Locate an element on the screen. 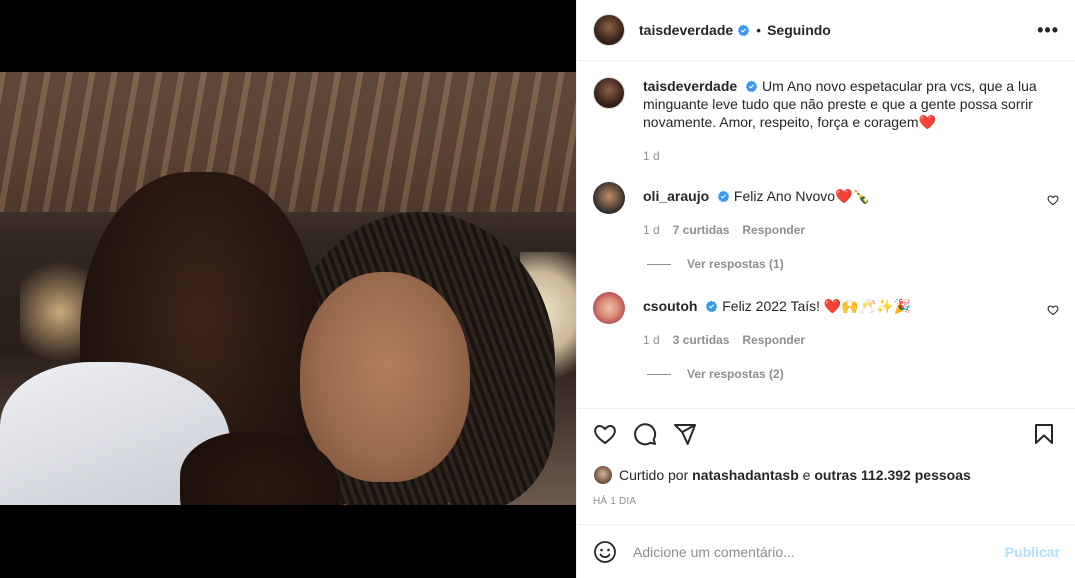  comment-likes: 7 curtidas is located at coordinates (701, 230).